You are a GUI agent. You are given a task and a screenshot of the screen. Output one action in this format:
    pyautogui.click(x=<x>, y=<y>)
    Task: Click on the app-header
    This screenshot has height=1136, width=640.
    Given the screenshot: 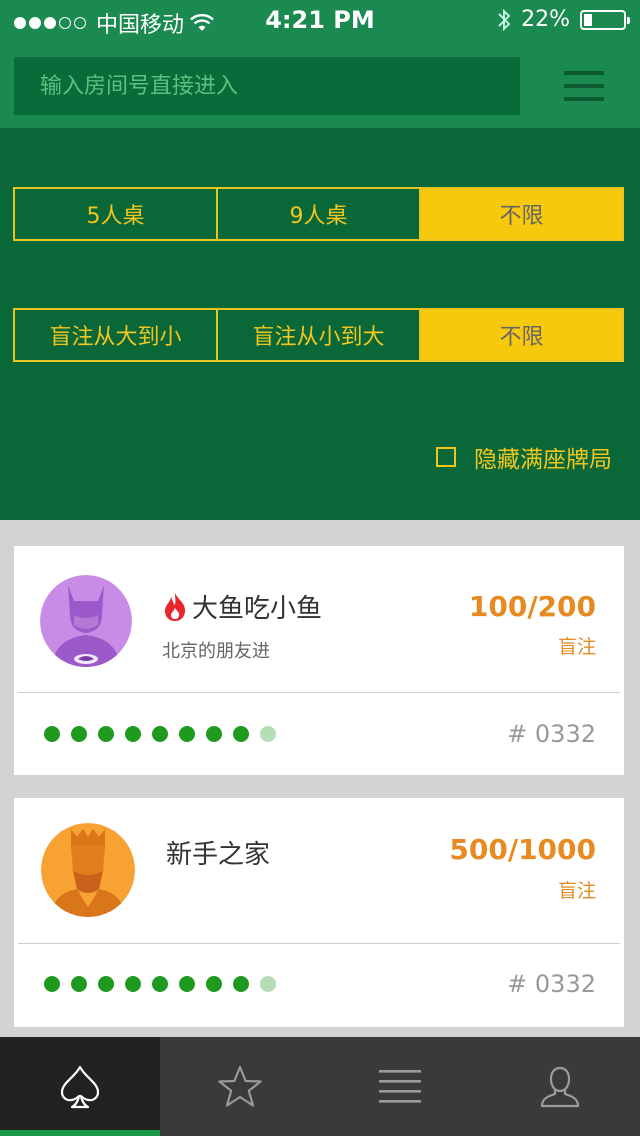 What is the action you would take?
    pyautogui.click(x=320, y=84)
    